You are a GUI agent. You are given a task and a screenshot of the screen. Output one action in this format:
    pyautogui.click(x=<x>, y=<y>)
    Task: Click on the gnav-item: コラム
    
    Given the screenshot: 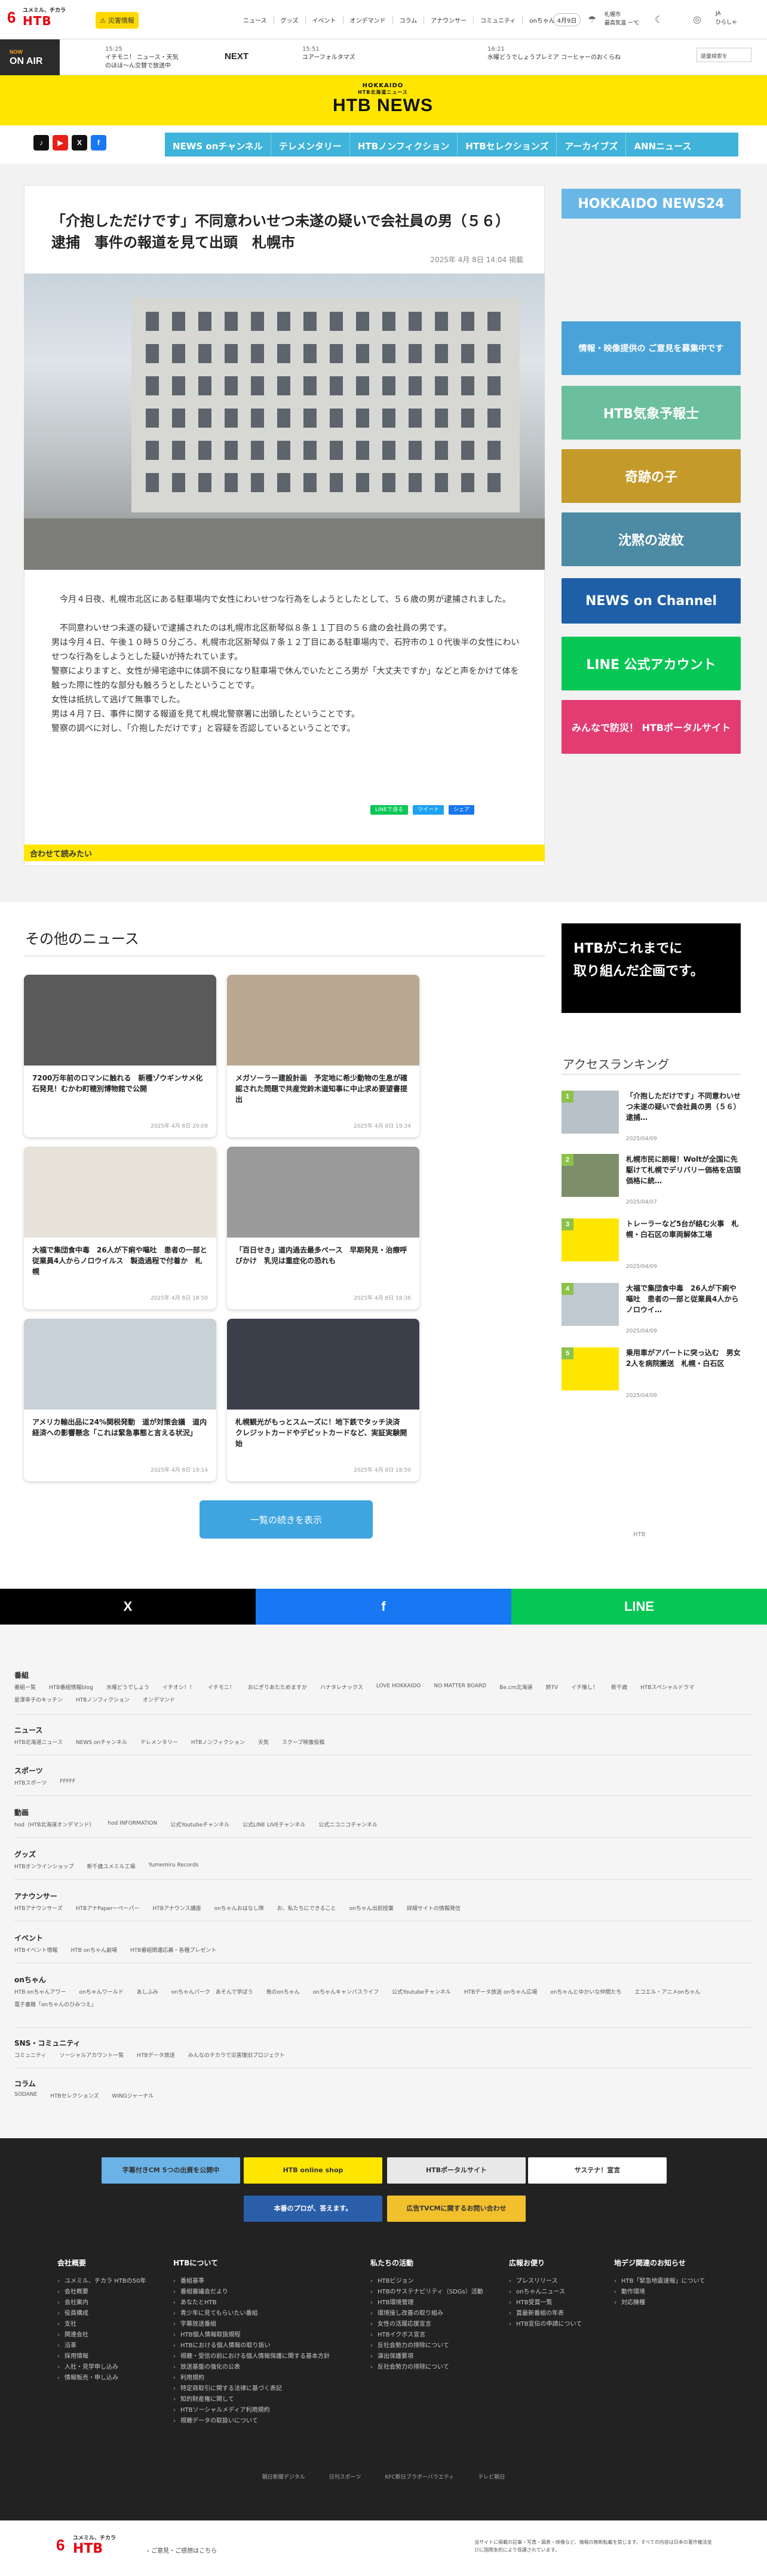 What is the action you would take?
    pyautogui.click(x=408, y=20)
    